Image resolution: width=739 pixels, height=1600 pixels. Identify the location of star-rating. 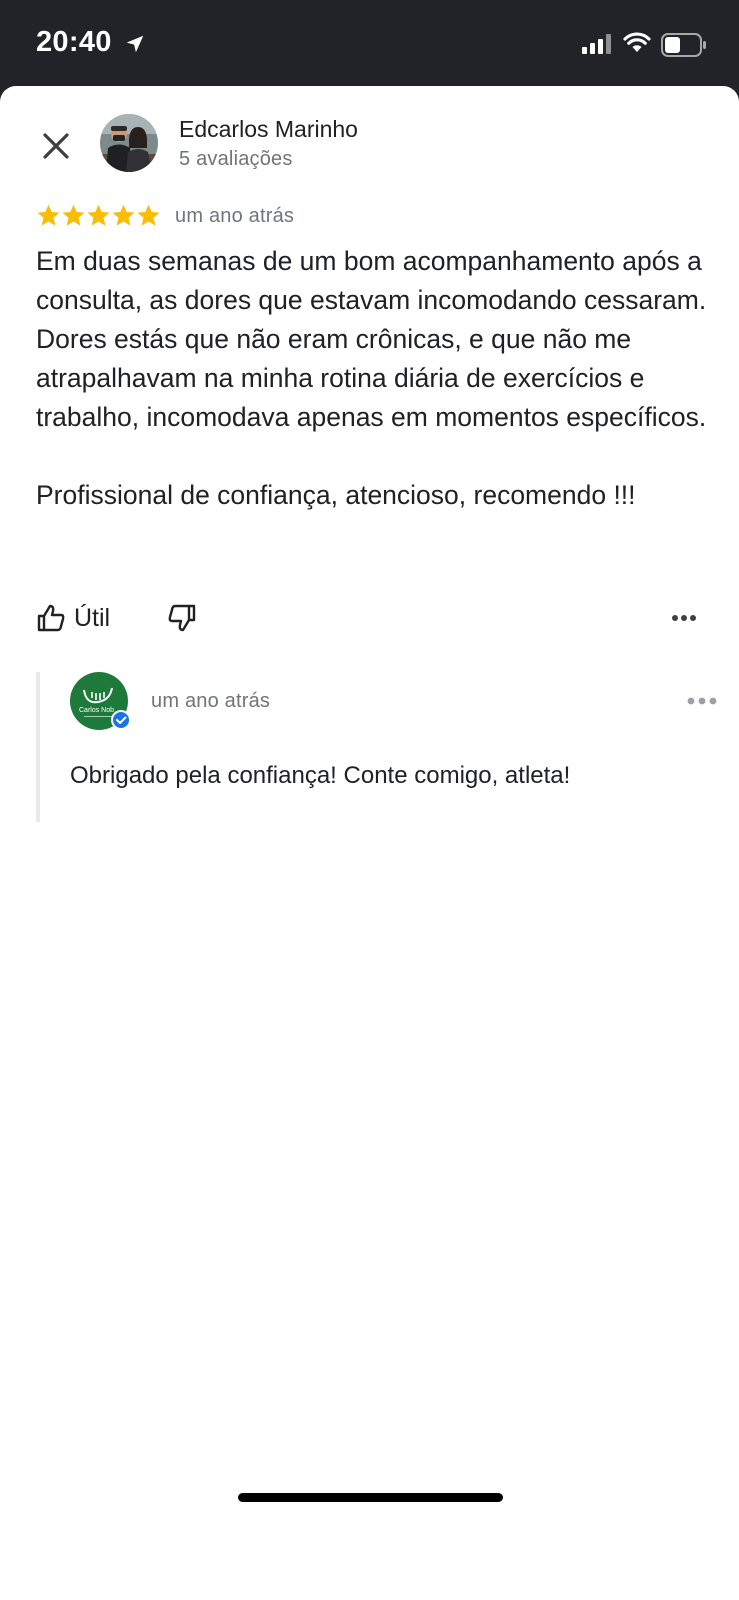
(98, 215).